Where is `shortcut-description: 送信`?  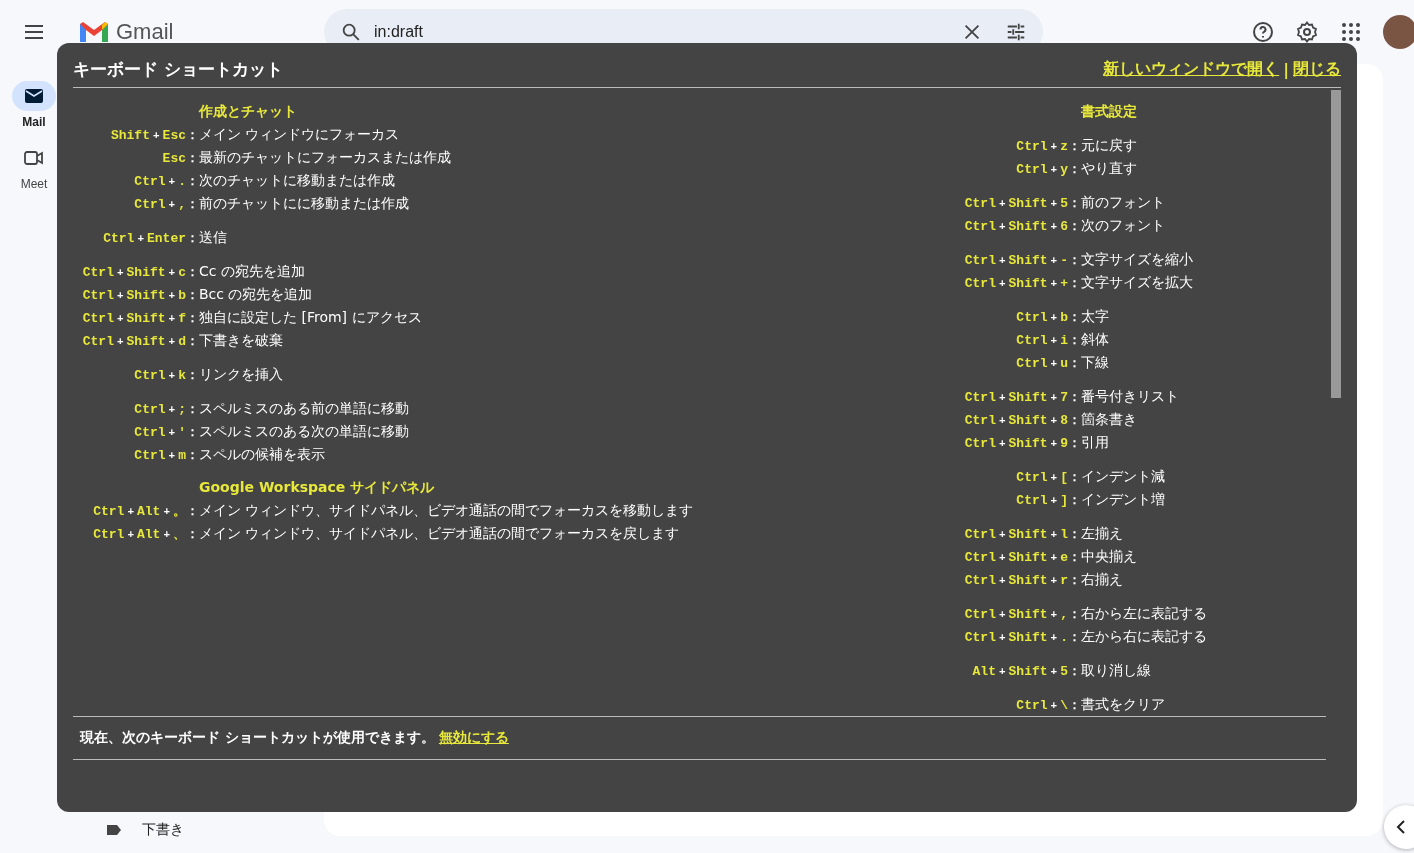 shortcut-description: 送信 is located at coordinates (213, 237).